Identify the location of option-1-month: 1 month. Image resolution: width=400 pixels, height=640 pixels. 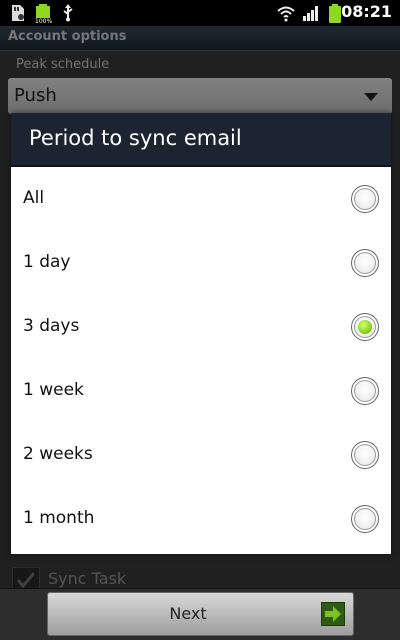
(201, 519).